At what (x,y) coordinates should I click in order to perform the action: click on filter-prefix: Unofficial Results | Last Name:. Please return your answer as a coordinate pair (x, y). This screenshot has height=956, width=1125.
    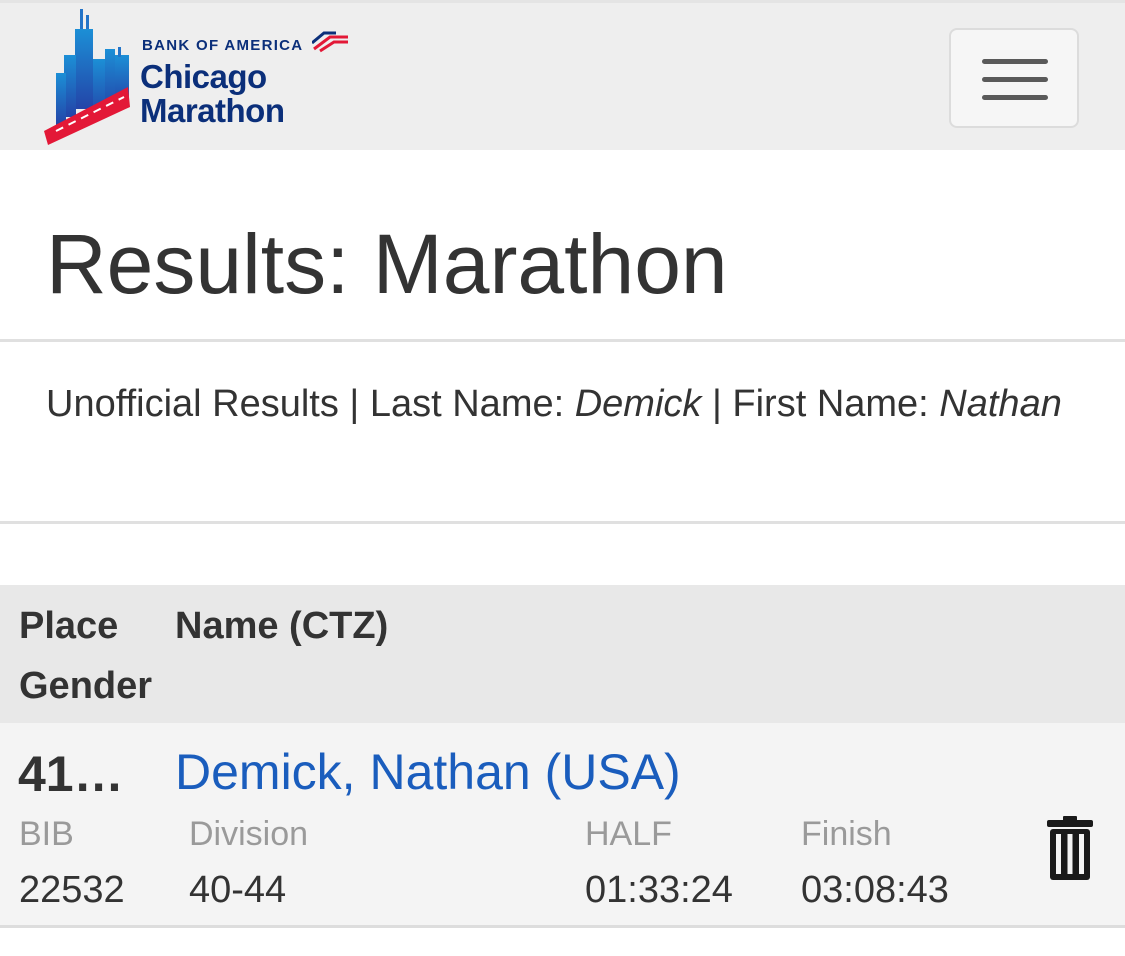
    Looking at the image, I should click on (310, 404).